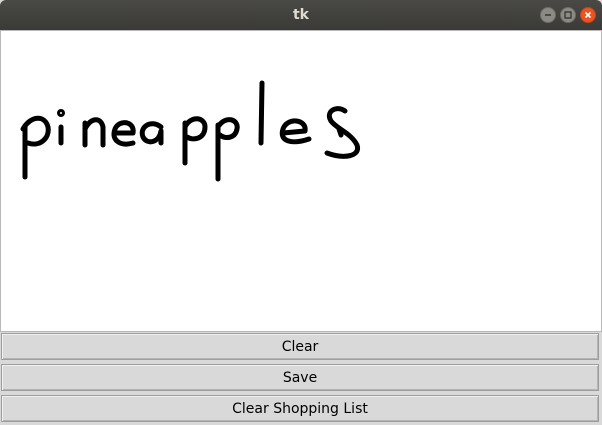 The height and width of the screenshot is (425, 602). I want to click on clear-shopping-list-button: Clear Shopping List, so click(300, 408).